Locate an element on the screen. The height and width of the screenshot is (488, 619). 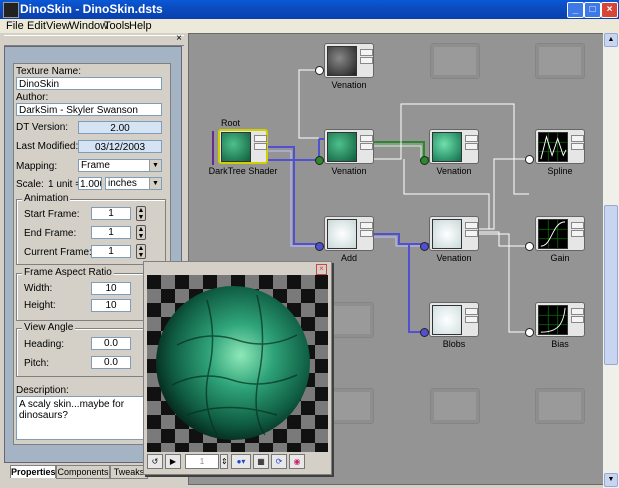
description-field: A scaly skin...maybe for dinosaurs? is located at coordinates (89, 418).